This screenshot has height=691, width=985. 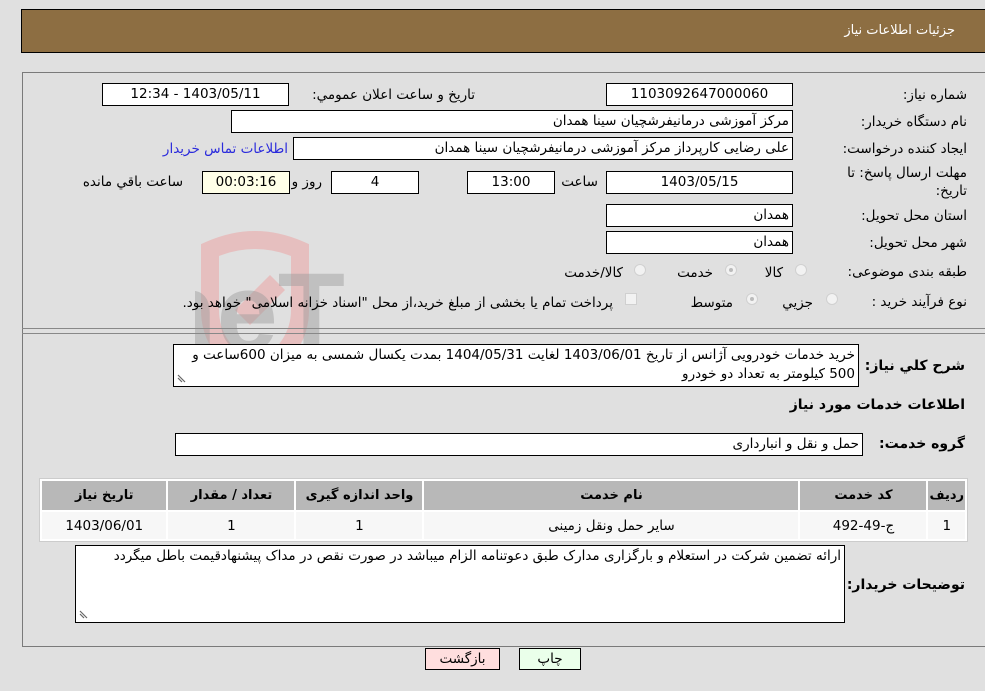 What do you see at coordinates (393, 95) in the screenshot?
I see `announce-label: تاریخ و ساعت اعلان عمومي:` at bounding box center [393, 95].